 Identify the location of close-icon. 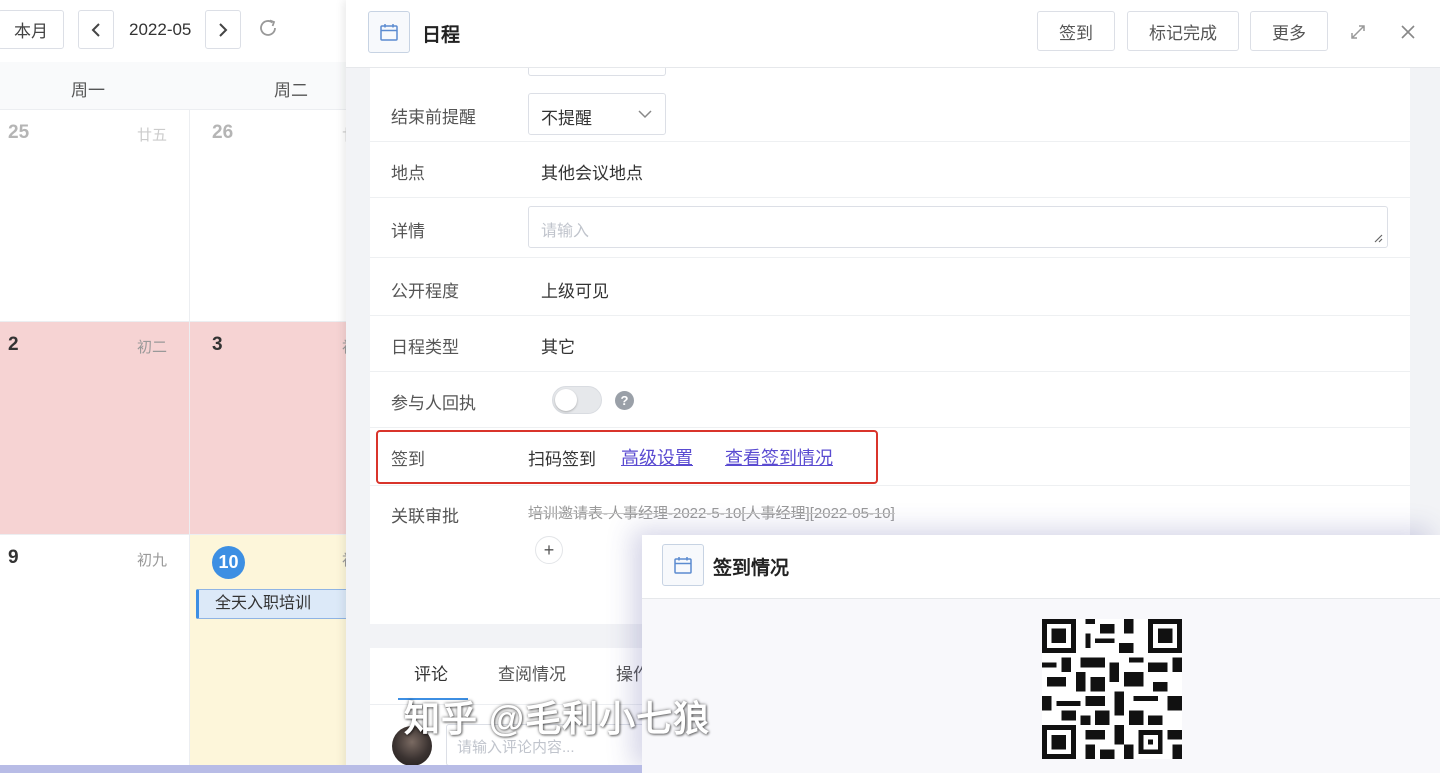
(1408, 32).